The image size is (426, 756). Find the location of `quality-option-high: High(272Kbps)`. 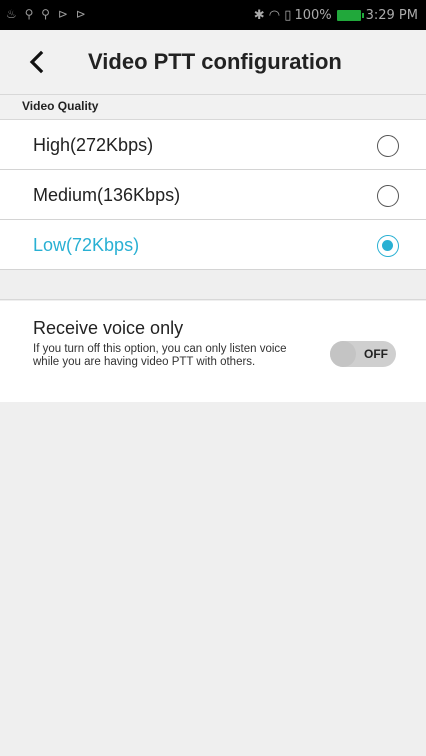

quality-option-high: High(272Kbps) is located at coordinates (213, 145).